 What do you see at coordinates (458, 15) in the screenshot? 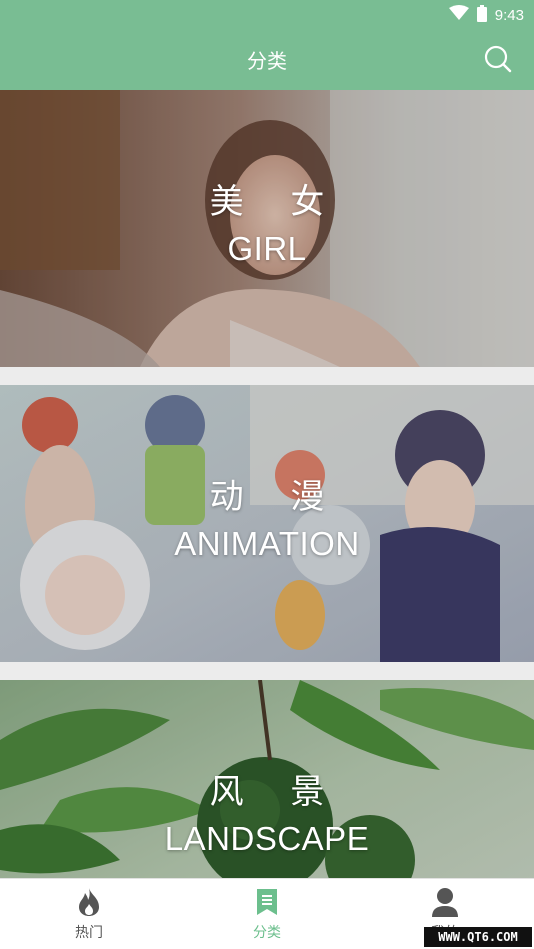
I see `wifi-icon` at bounding box center [458, 15].